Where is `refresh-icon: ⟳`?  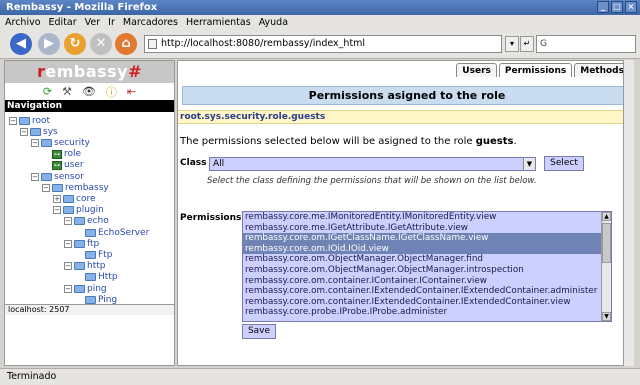 refresh-icon: ⟳ is located at coordinates (47, 91).